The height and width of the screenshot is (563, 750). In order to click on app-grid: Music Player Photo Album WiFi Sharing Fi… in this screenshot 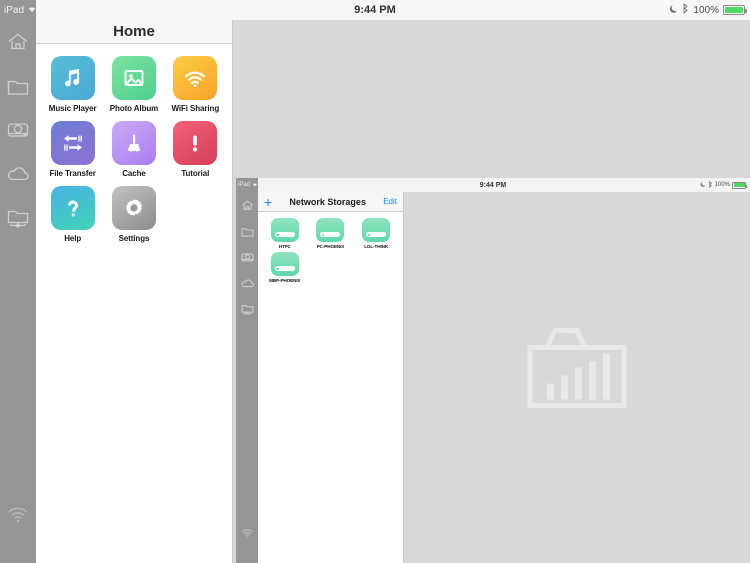, I will do `click(134, 143)`.